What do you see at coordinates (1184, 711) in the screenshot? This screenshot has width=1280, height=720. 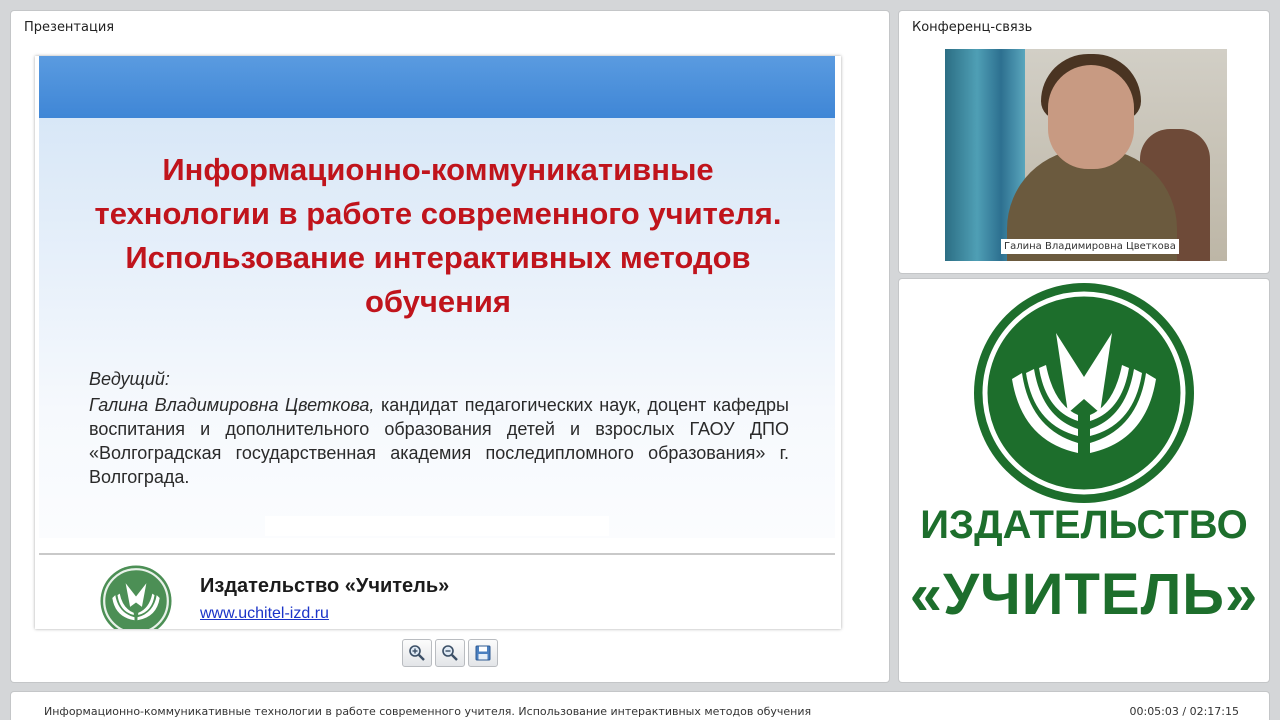 I see `playback-time: 00:05:03 / 02:17:15` at bounding box center [1184, 711].